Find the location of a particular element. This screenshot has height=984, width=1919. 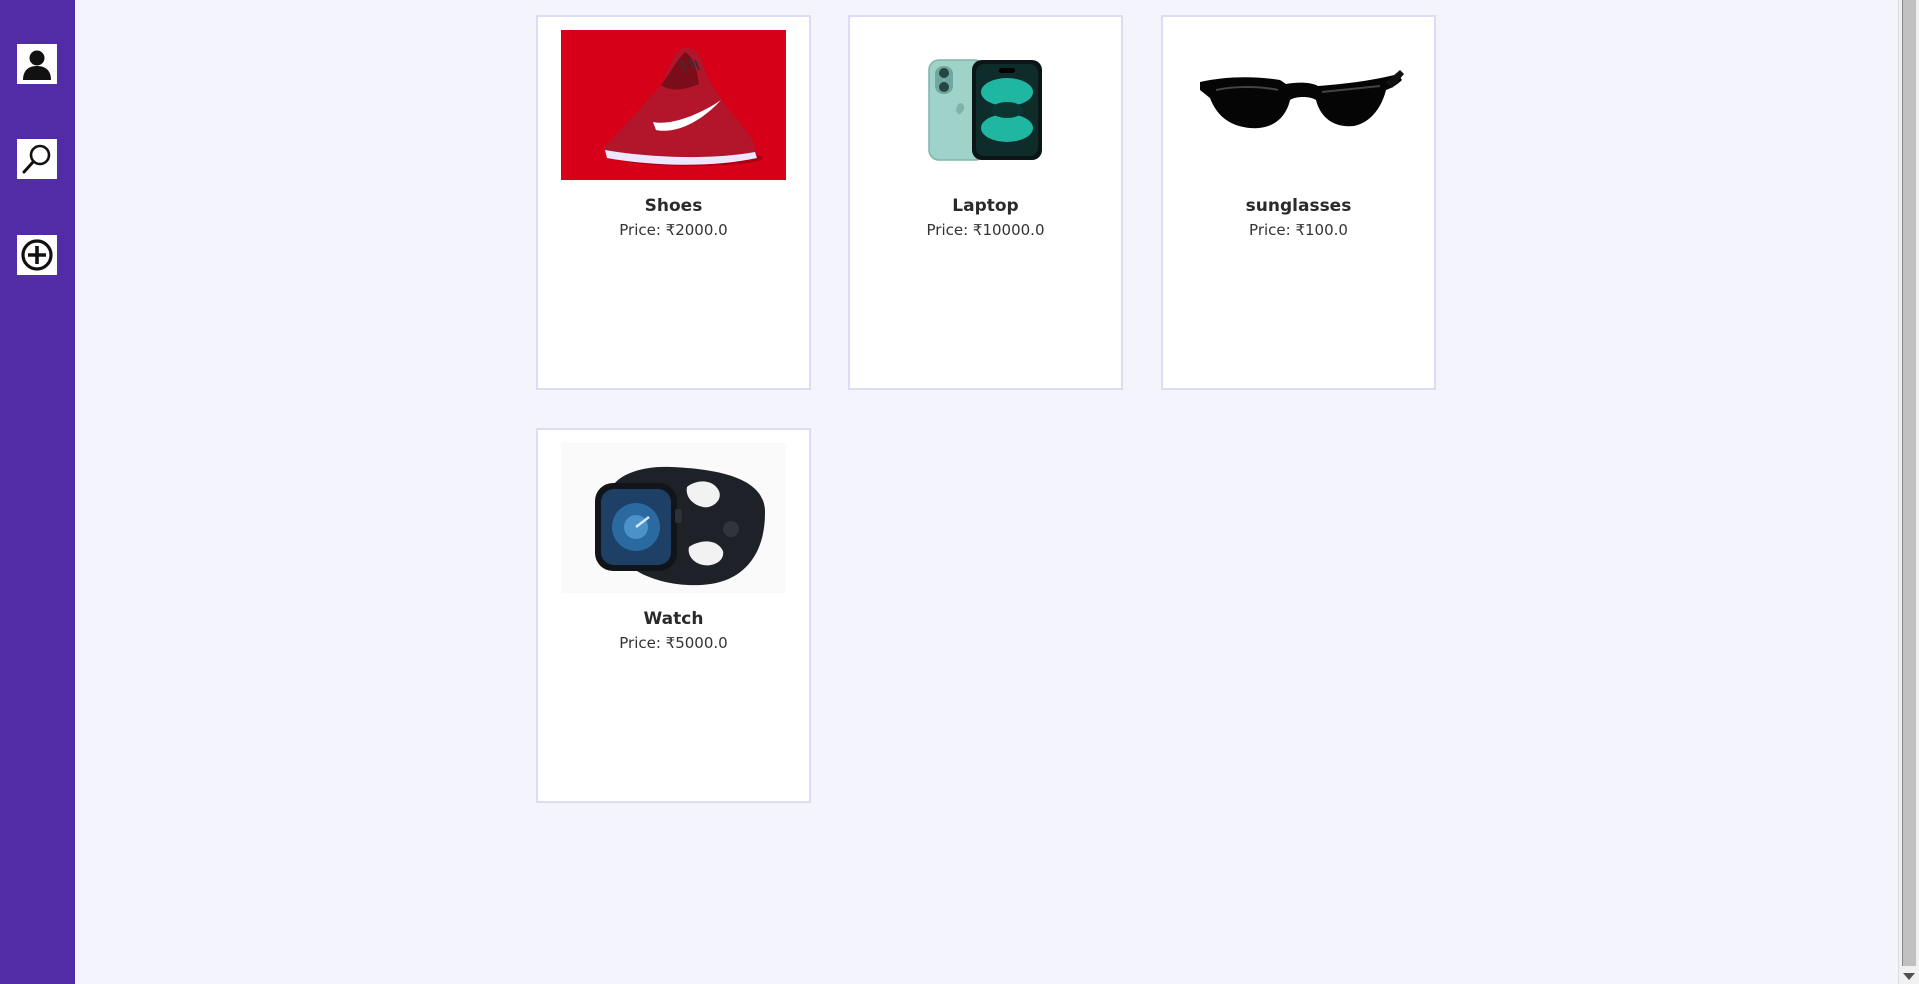

user-icon is located at coordinates (37, 65).